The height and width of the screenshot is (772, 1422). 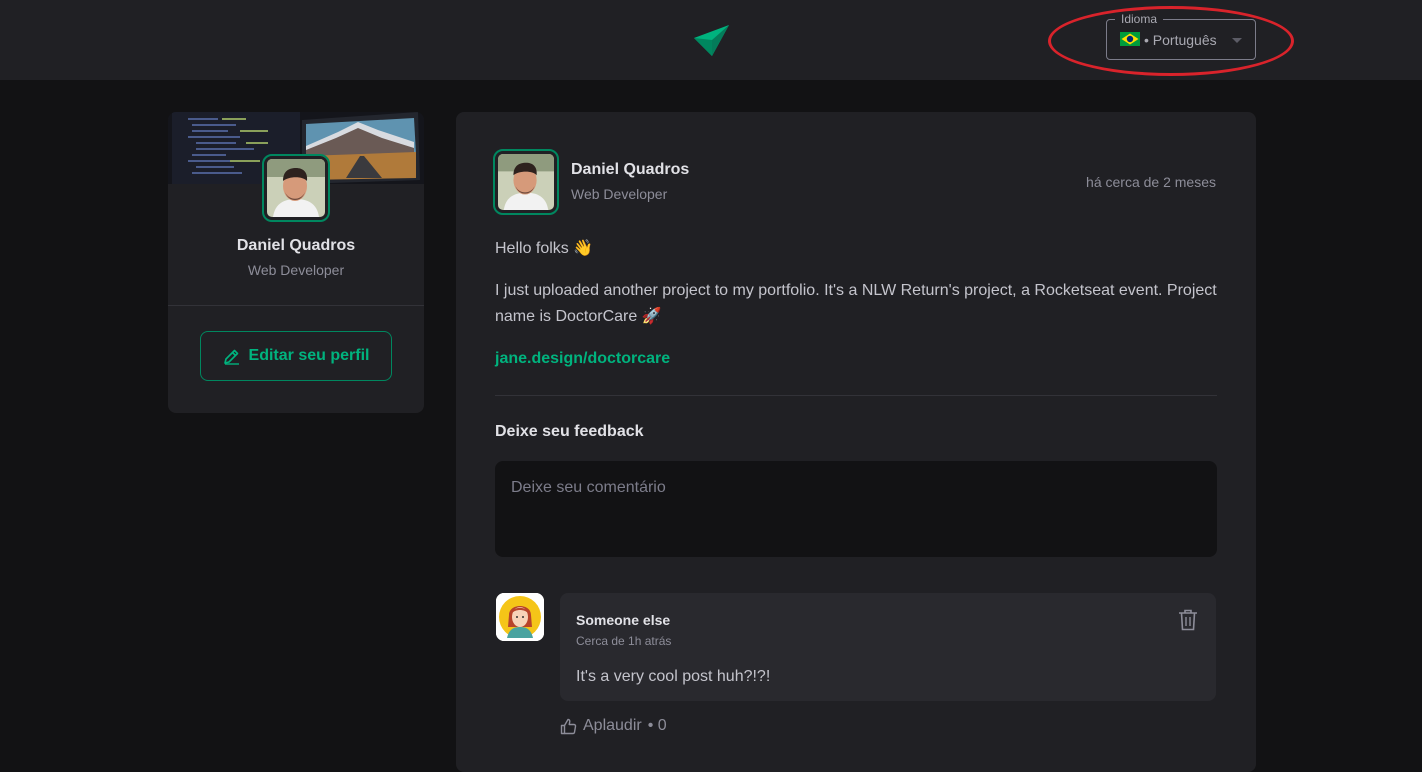 I want to click on annotation-circle, so click(x=1171, y=41).